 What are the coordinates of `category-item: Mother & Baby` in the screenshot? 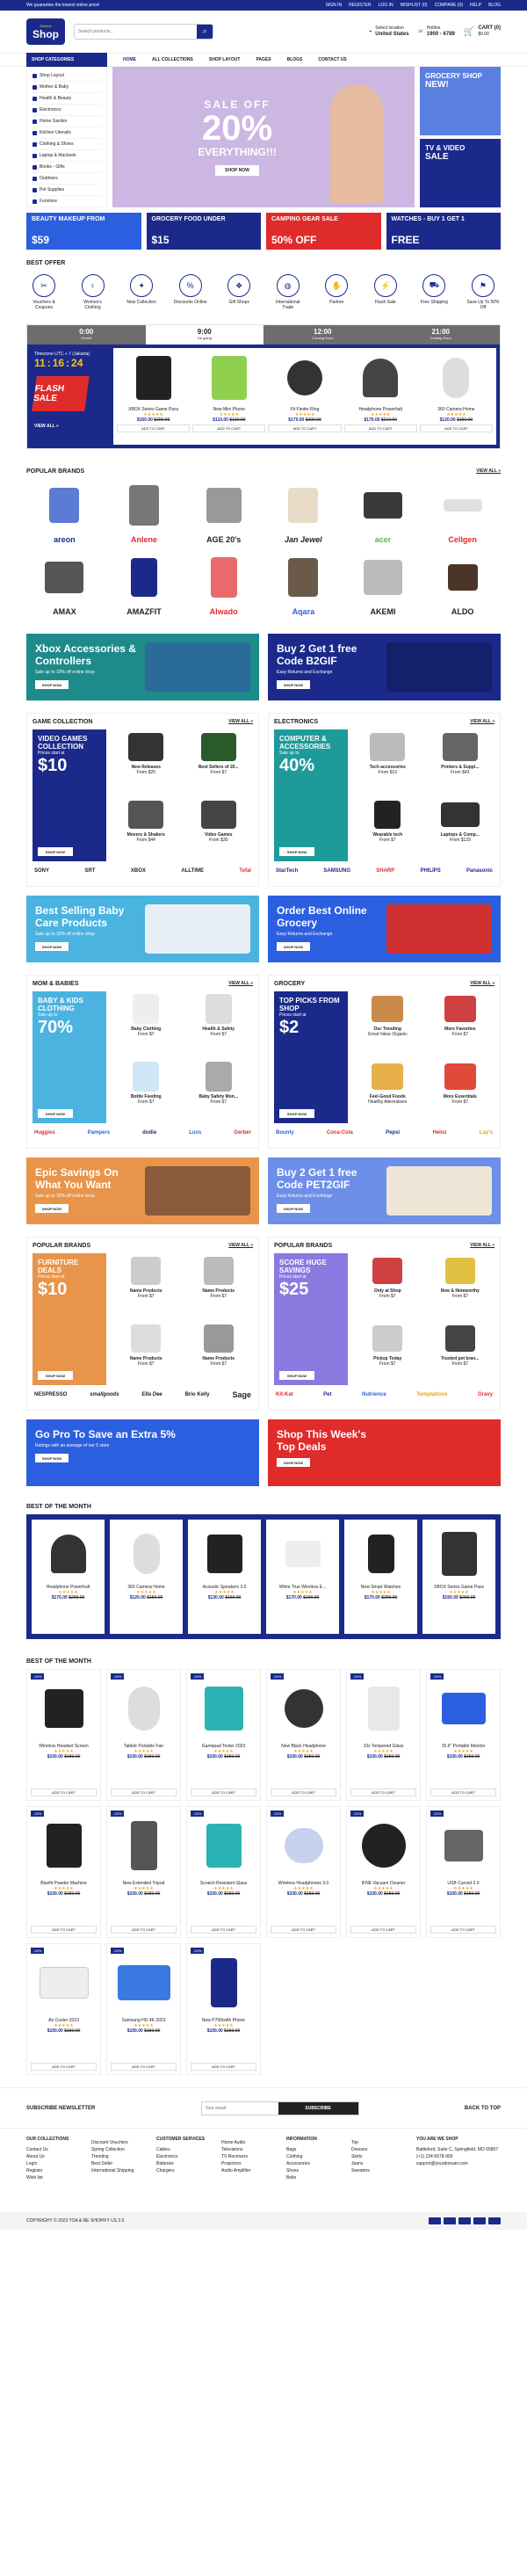 It's located at (66, 87).